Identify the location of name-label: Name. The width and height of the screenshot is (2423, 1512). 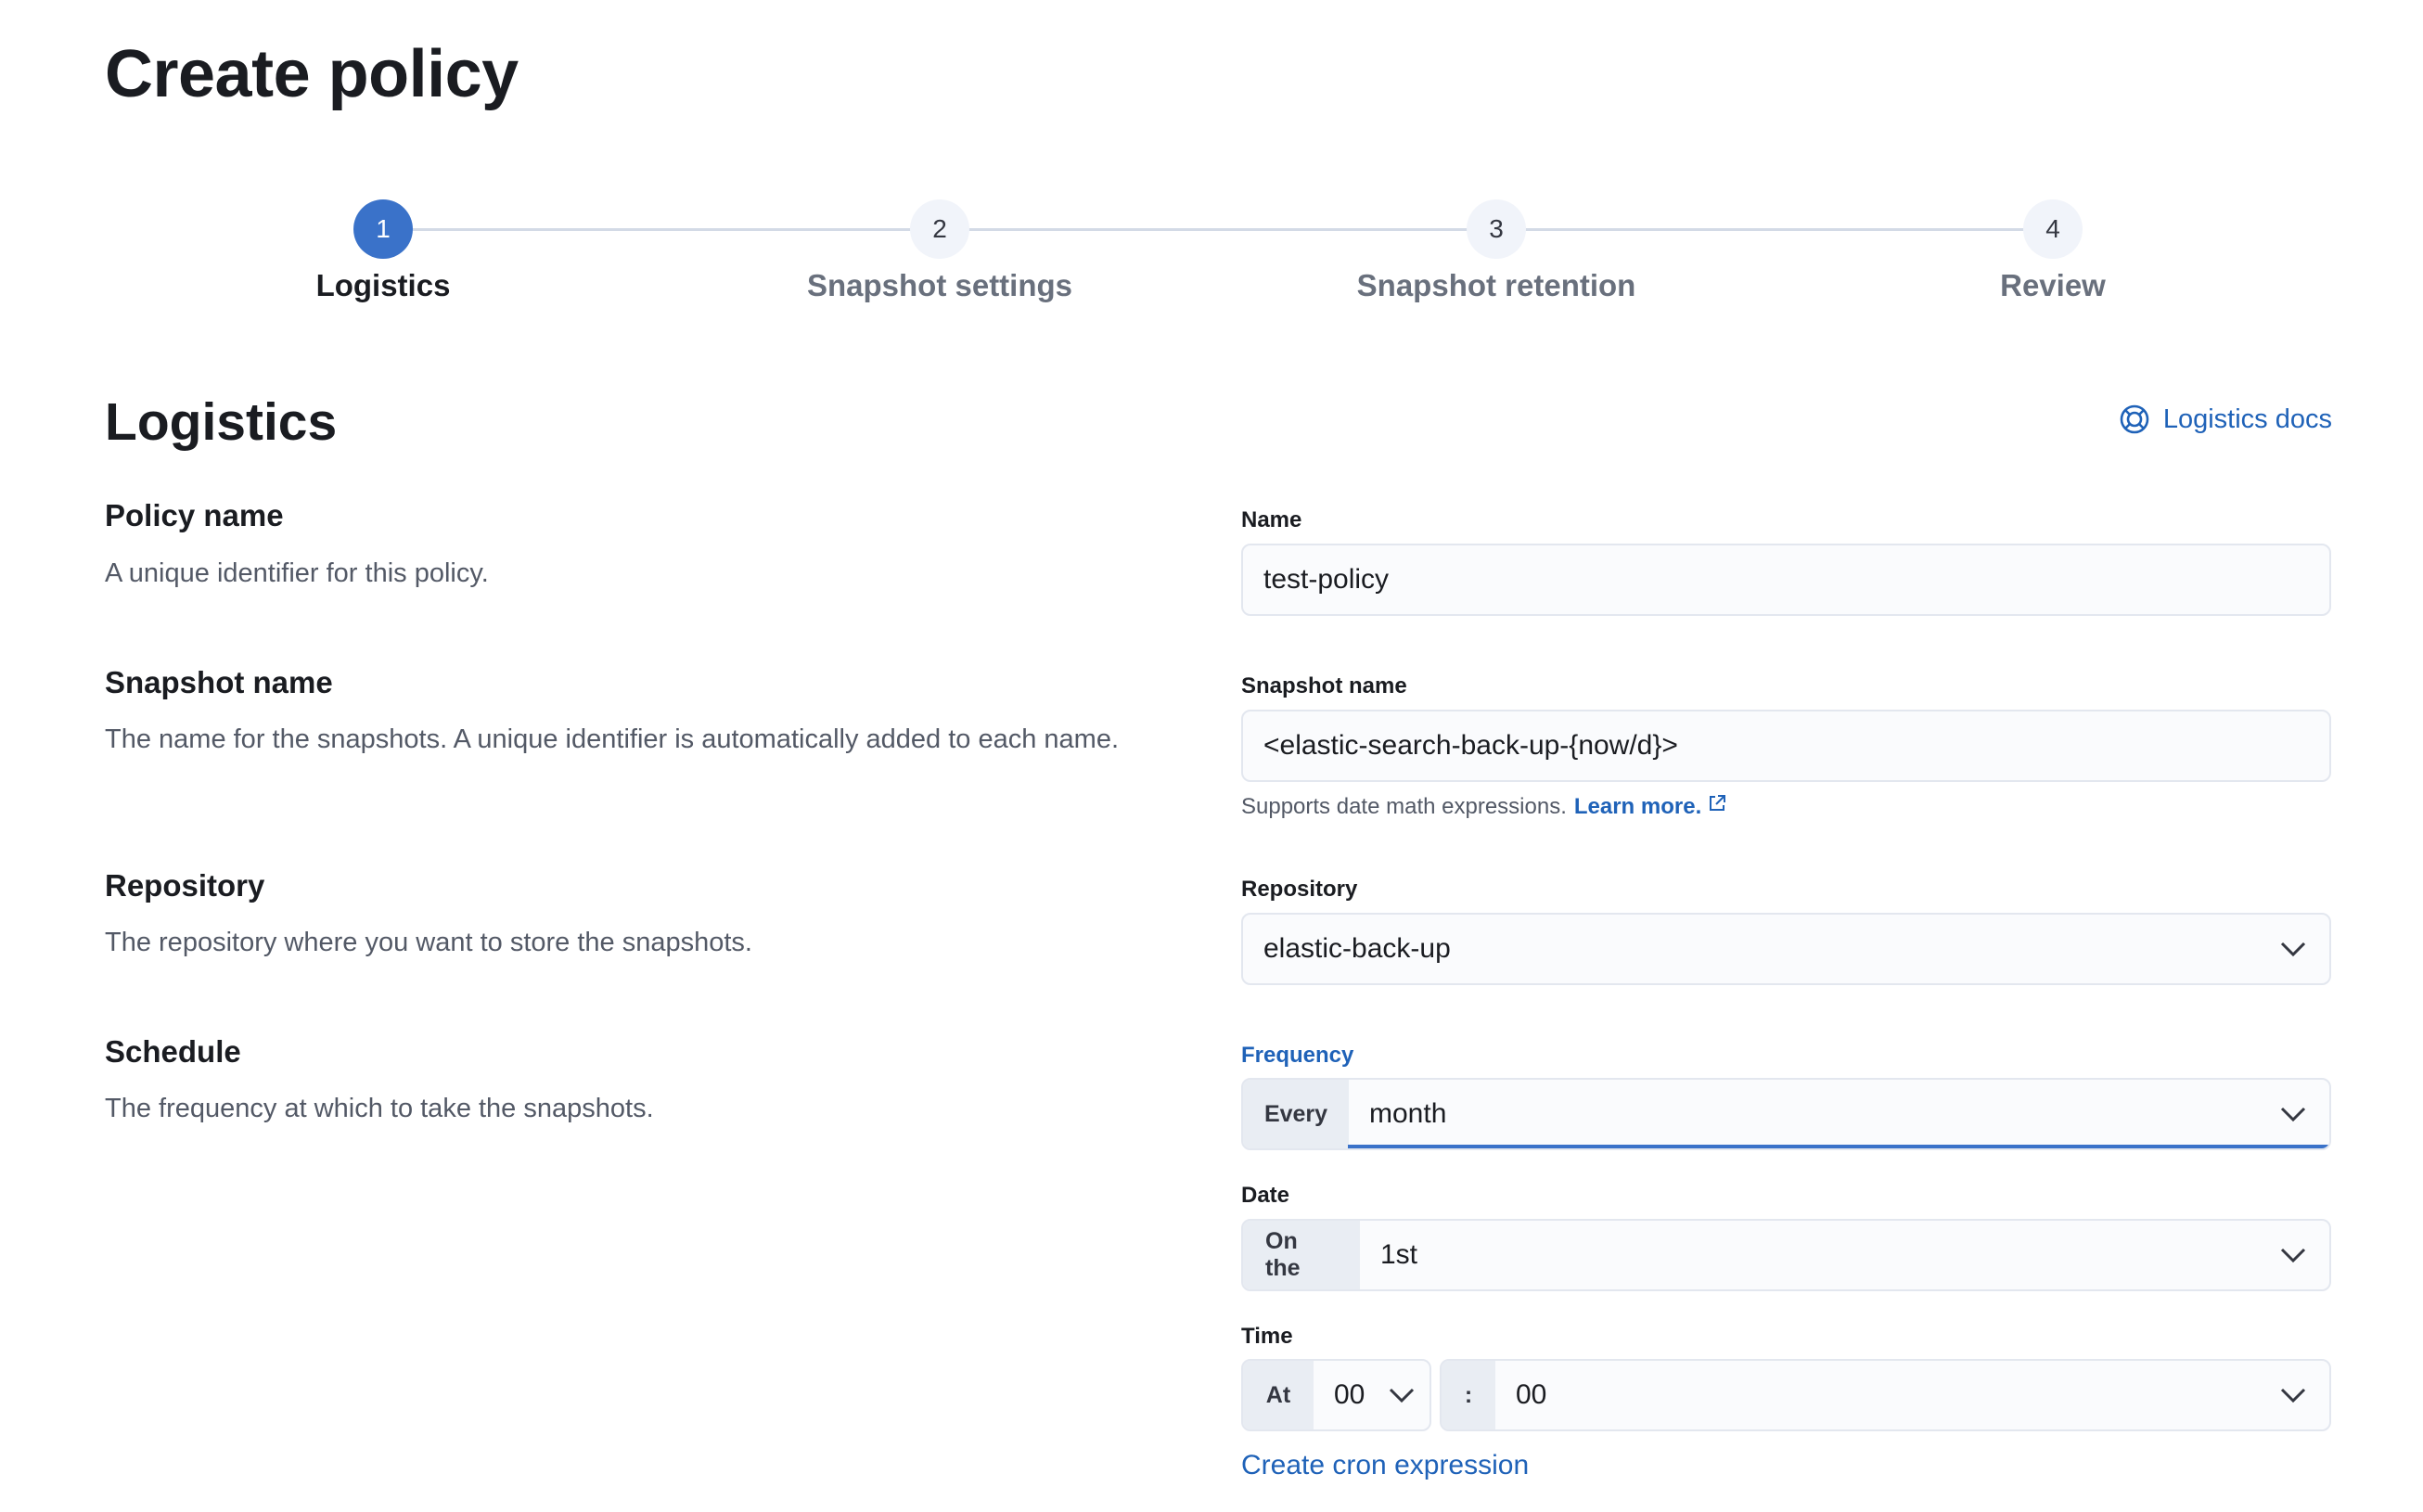
(1271, 519).